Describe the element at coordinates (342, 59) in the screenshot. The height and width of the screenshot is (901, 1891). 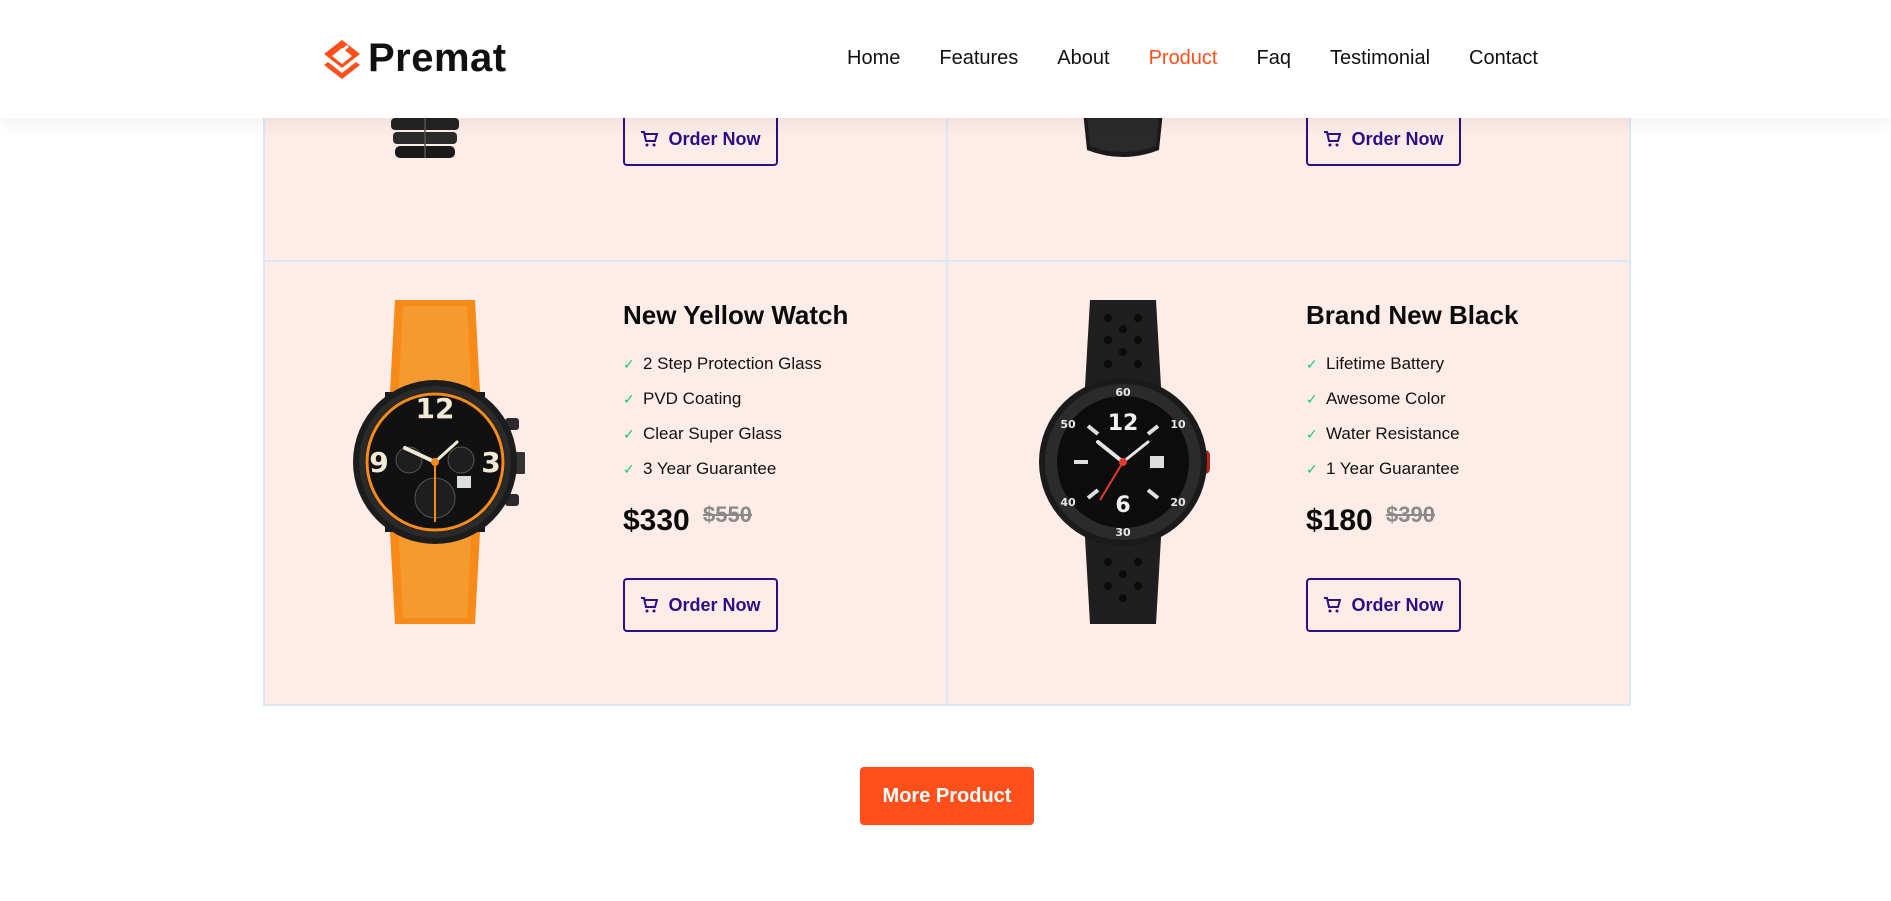
I see `logo-icon` at that location.